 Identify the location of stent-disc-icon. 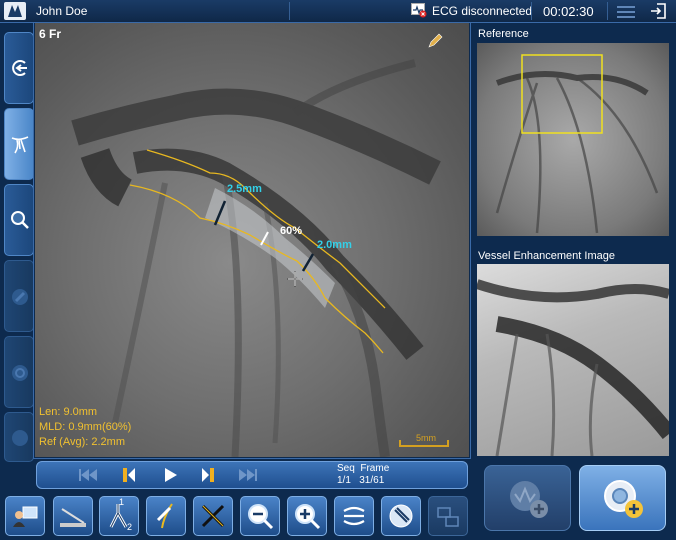
(401, 516).